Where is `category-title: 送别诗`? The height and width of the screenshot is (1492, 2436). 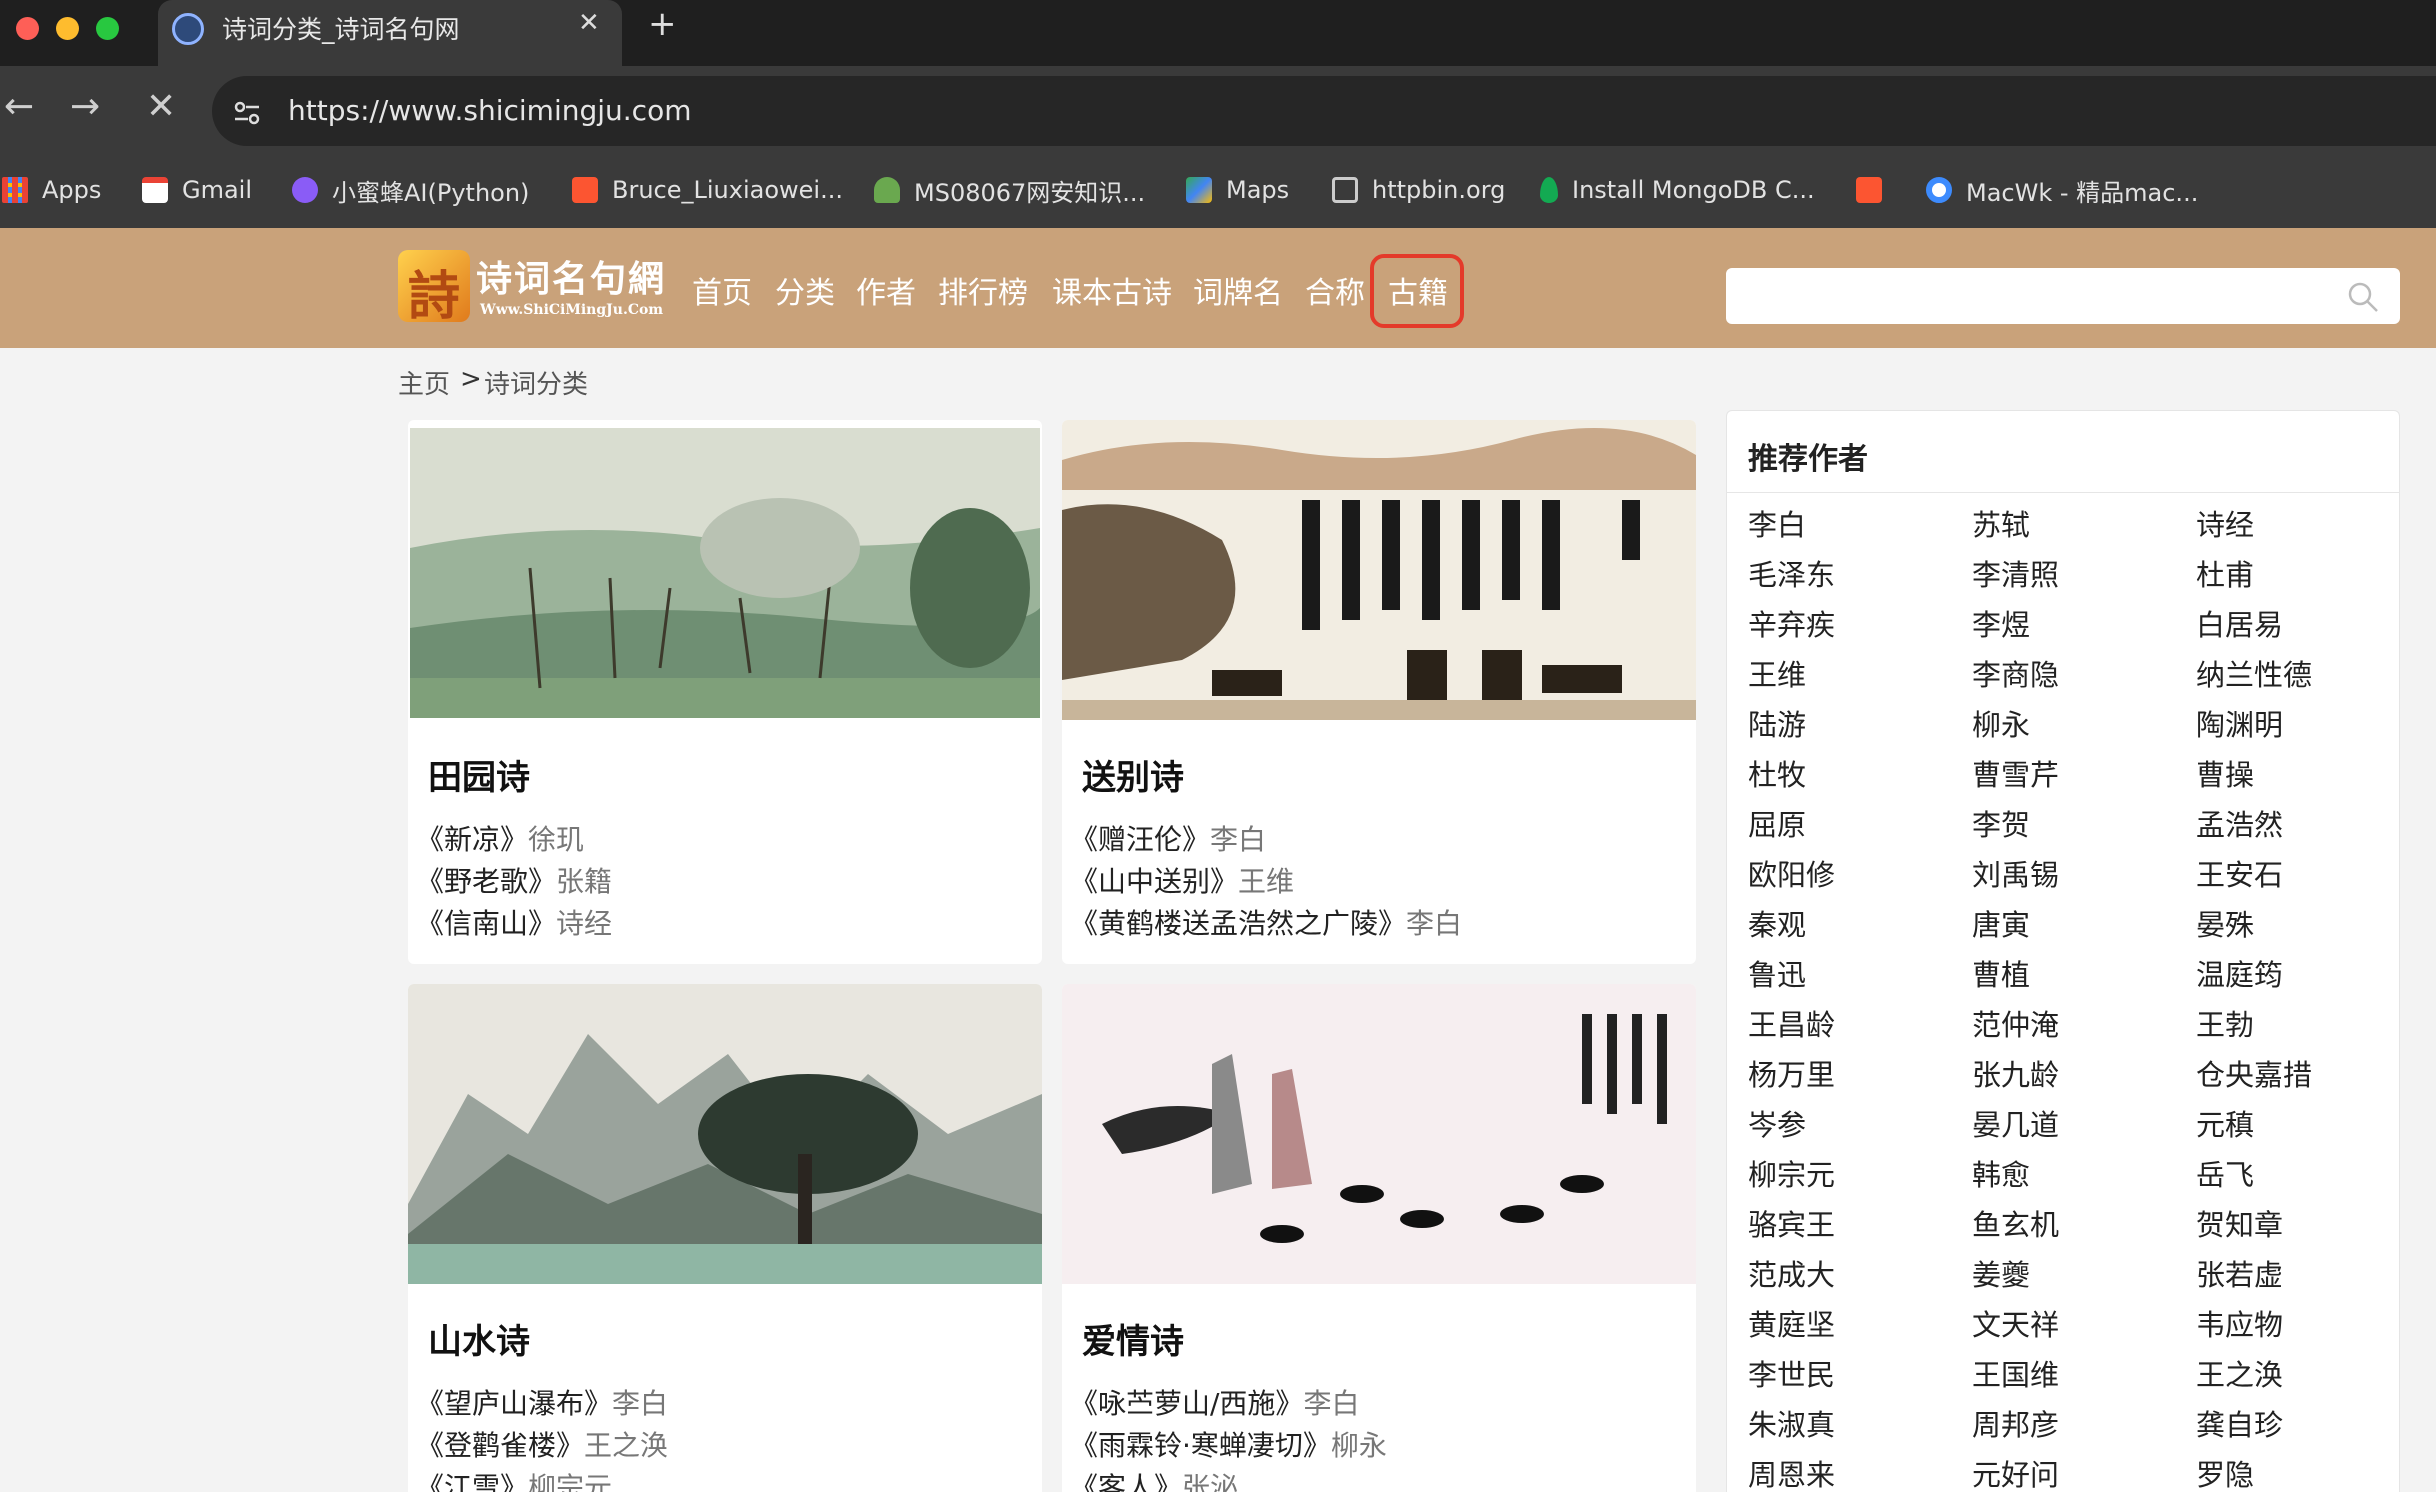
category-title: 送别诗 is located at coordinates (1133, 774).